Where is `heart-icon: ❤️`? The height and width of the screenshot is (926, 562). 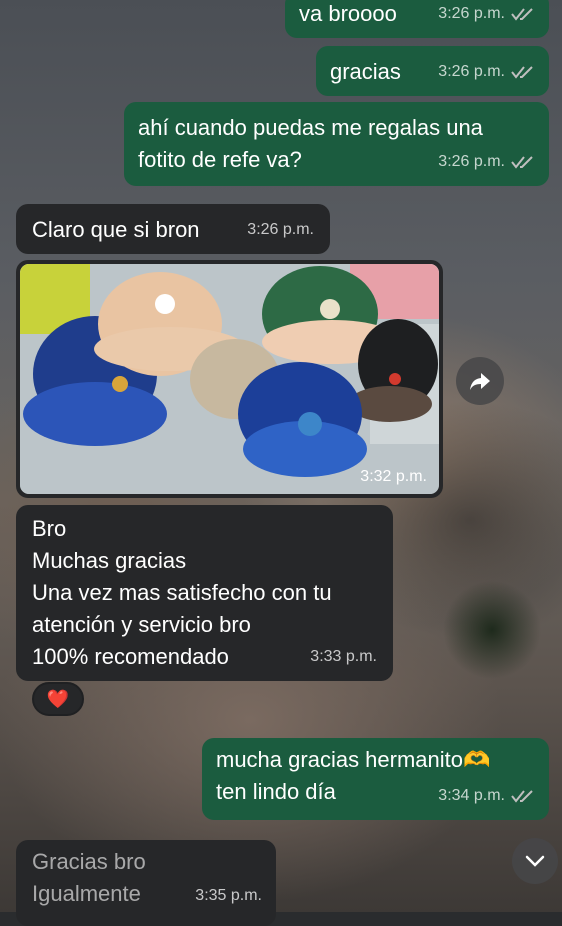 heart-icon: ❤️ is located at coordinates (58, 698).